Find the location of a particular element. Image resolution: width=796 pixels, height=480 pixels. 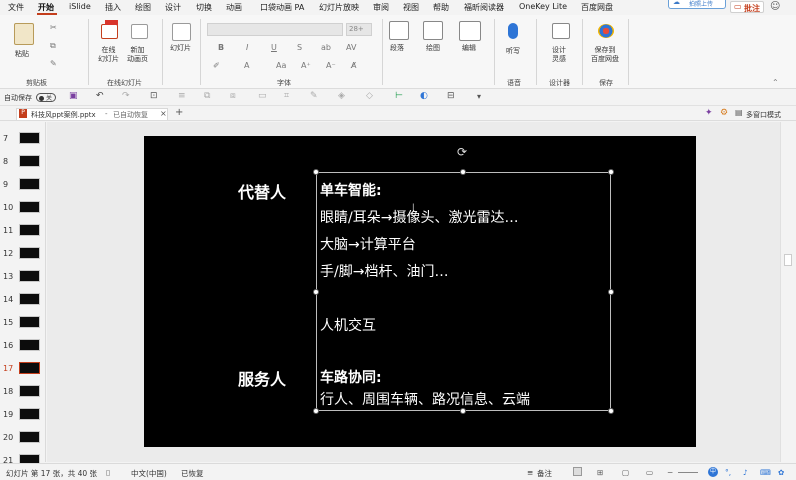

design-ideas-icon is located at coordinates (561, 31).